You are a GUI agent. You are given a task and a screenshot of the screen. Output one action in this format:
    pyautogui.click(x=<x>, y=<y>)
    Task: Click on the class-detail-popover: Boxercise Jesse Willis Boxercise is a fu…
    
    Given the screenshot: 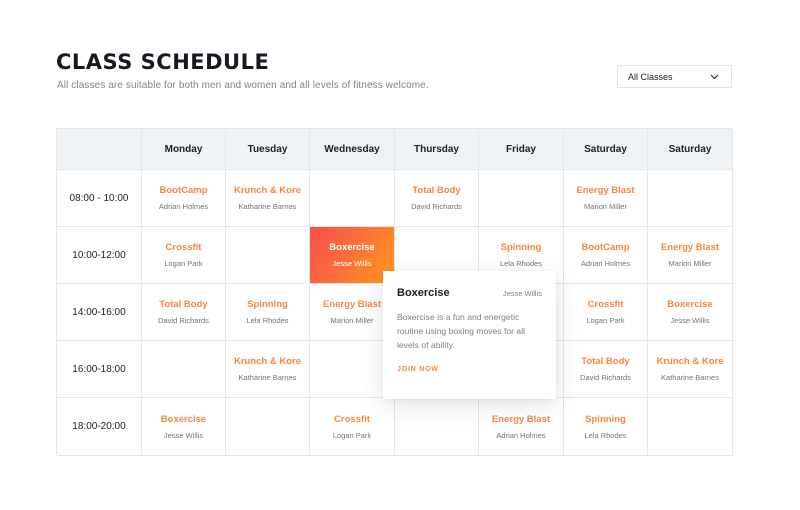 What is the action you would take?
    pyautogui.click(x=469, y=335)
    